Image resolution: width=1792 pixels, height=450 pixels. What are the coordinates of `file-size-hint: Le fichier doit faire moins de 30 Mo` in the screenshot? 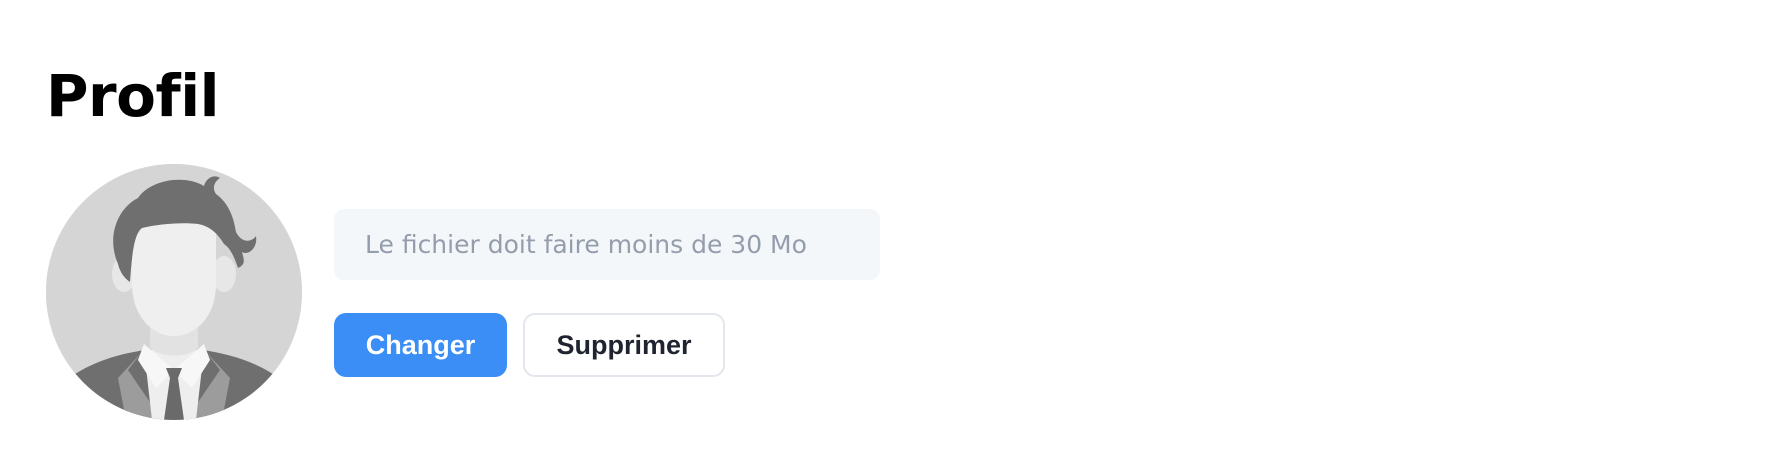 It's located at (607, 244).